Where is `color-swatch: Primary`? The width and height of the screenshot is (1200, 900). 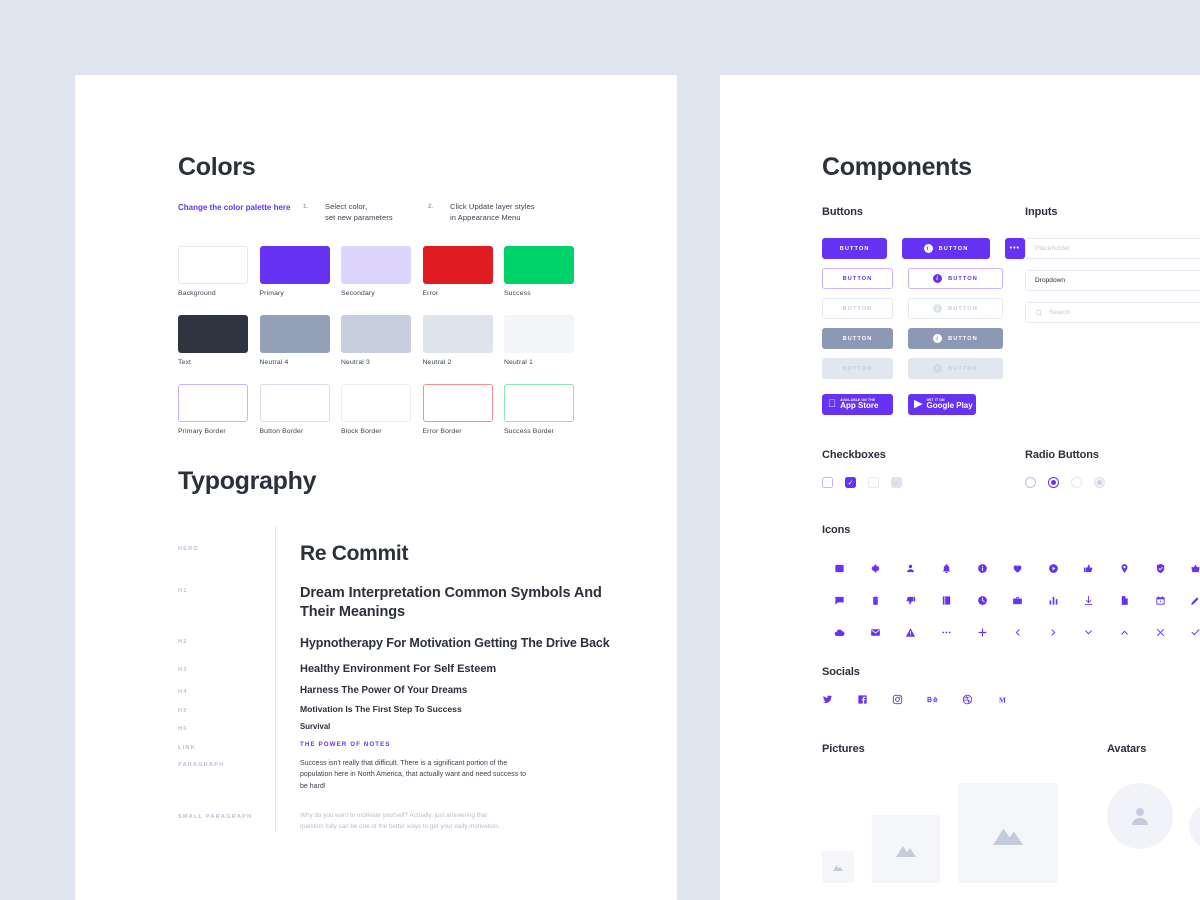
color-swatch: Primary is located at coordinates (300, 271).